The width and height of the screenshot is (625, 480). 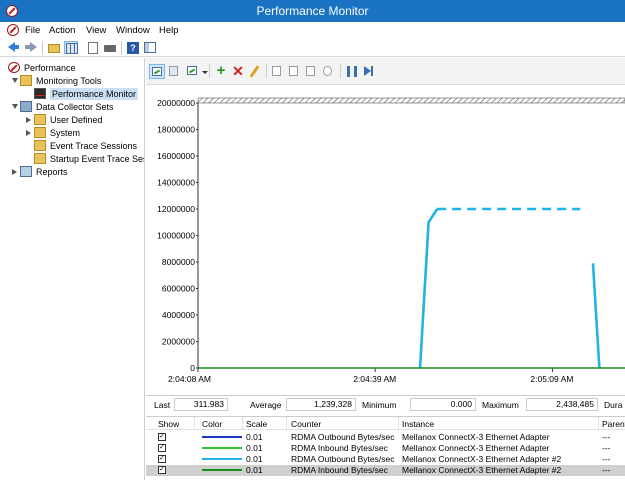 I want to click on freeze-display-button, so click(x=352, y=71).